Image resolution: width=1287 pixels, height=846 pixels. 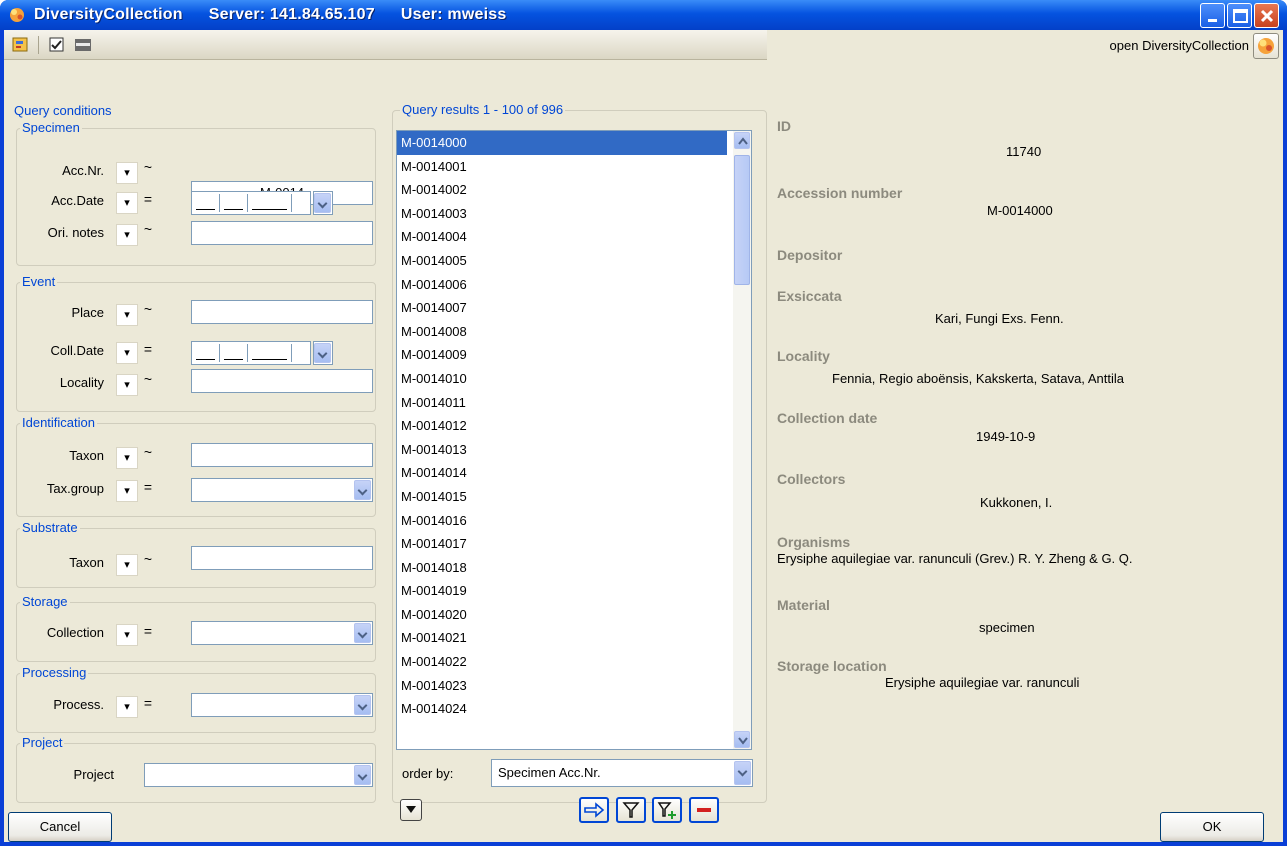 I want to click on list-item: M-0014023, so click(x=574, y=686).